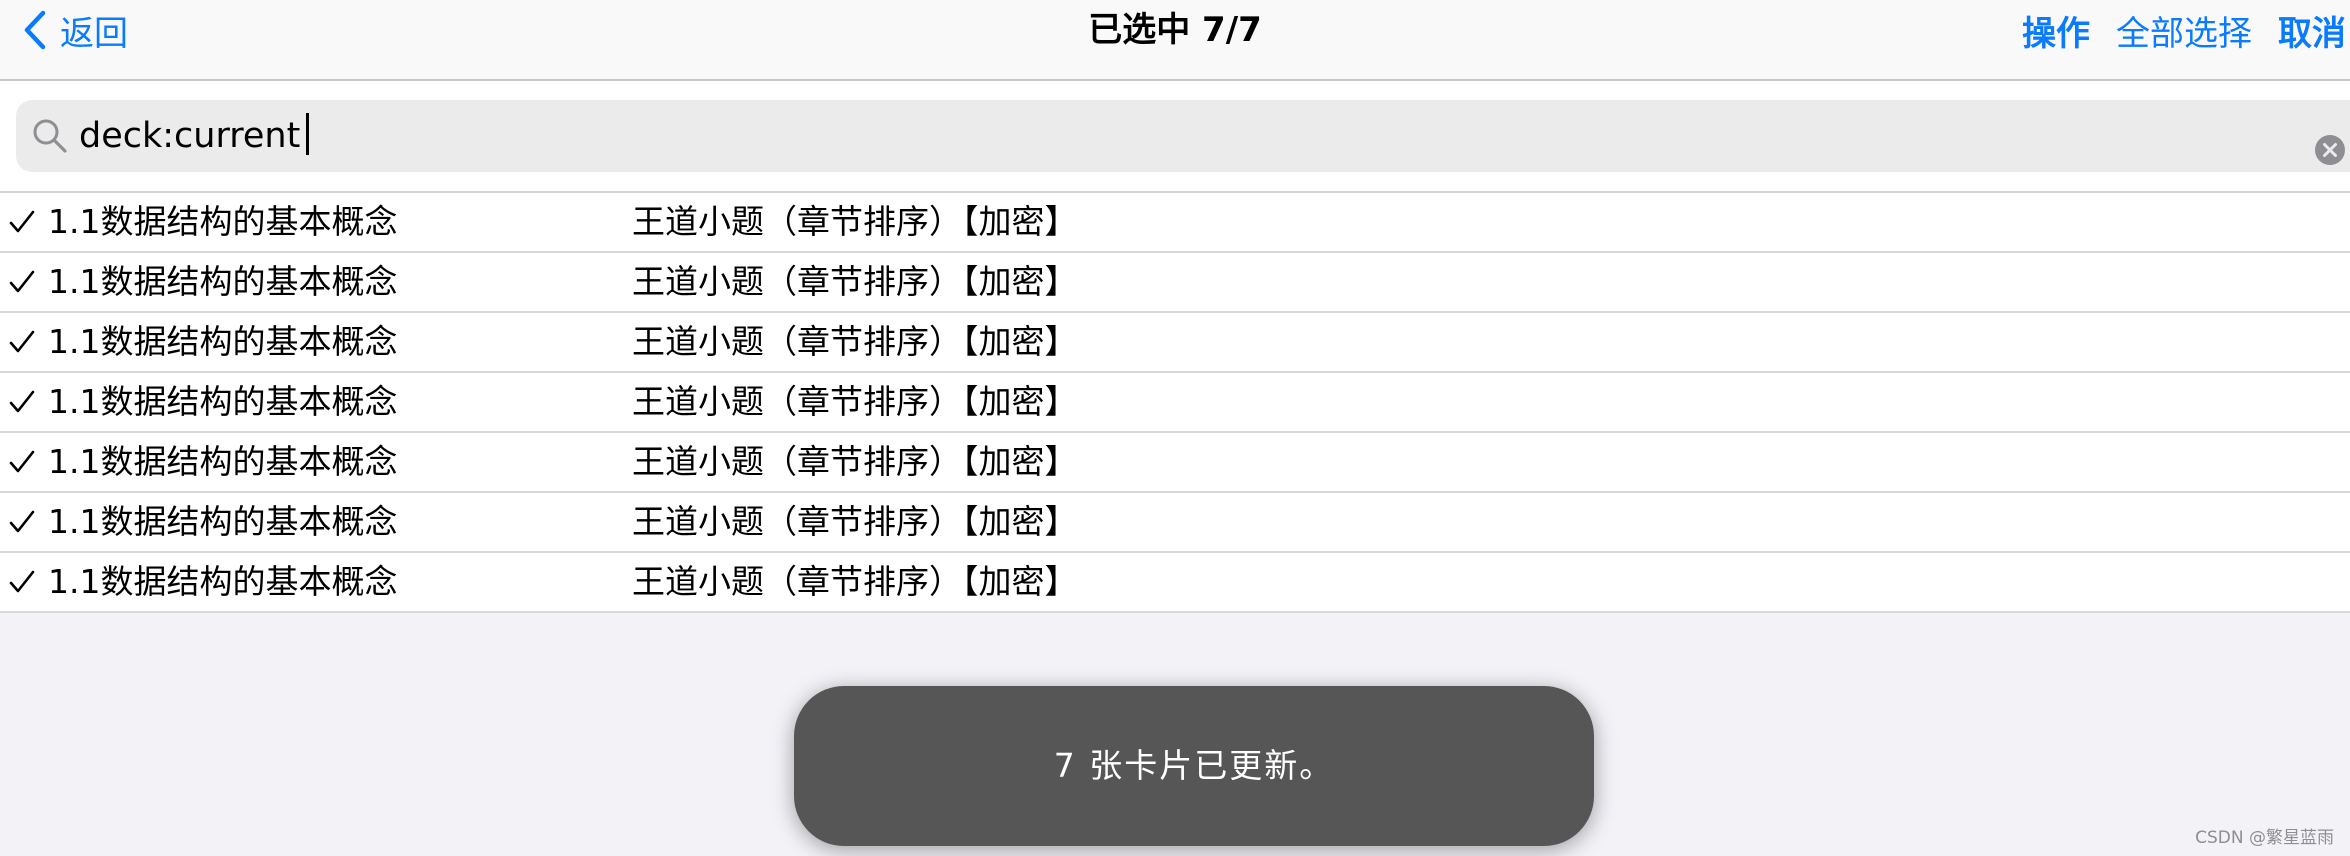 The image size is (2350, 856). I want to click on select-all-button: 全部选择, so click(2184, 30).